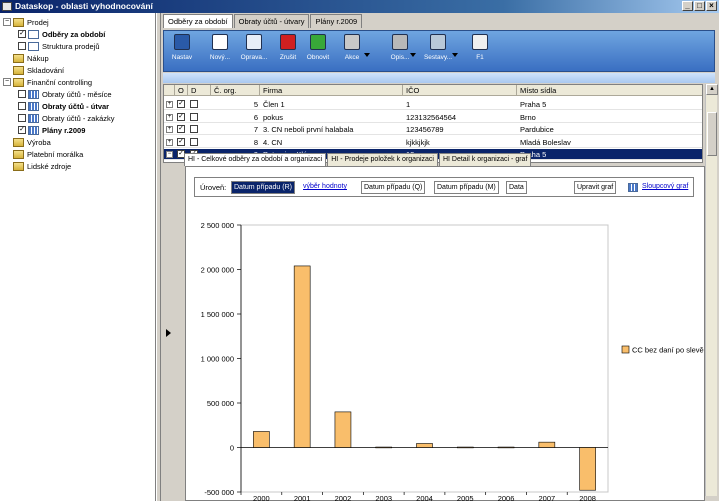 The height and width of the screenshot is (501, 719). Describe the element at coordinates (433, 104) in the screenshot. I see `table-row: + ✓ 5 Člen 1 1 Praha 5` at that location.